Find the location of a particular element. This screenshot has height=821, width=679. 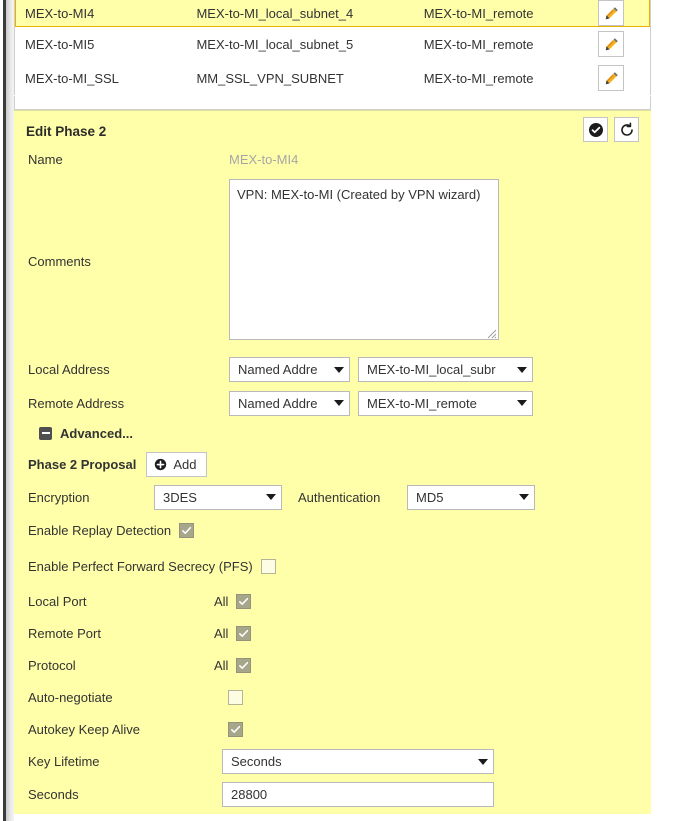

authentication-select: MD5 is located at coordinates (471, 497).